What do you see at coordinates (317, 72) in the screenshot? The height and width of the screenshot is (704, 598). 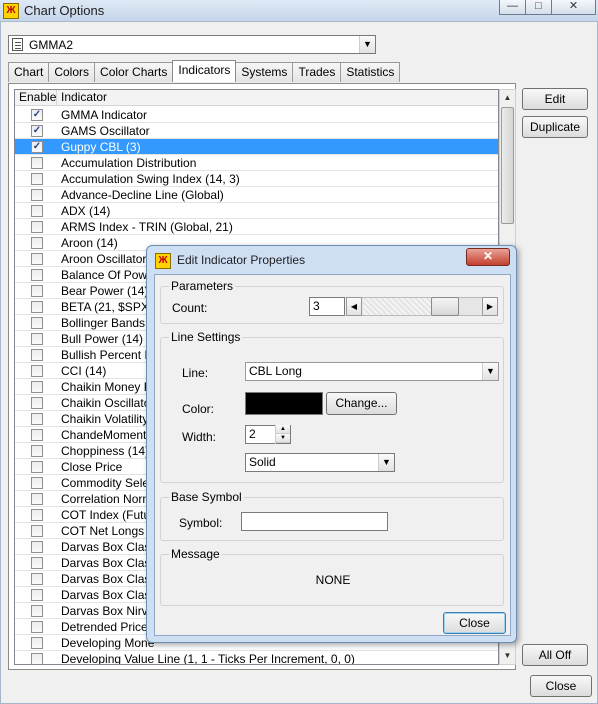 I see `tab-trades: Trades` at bounding box center [317, 72].